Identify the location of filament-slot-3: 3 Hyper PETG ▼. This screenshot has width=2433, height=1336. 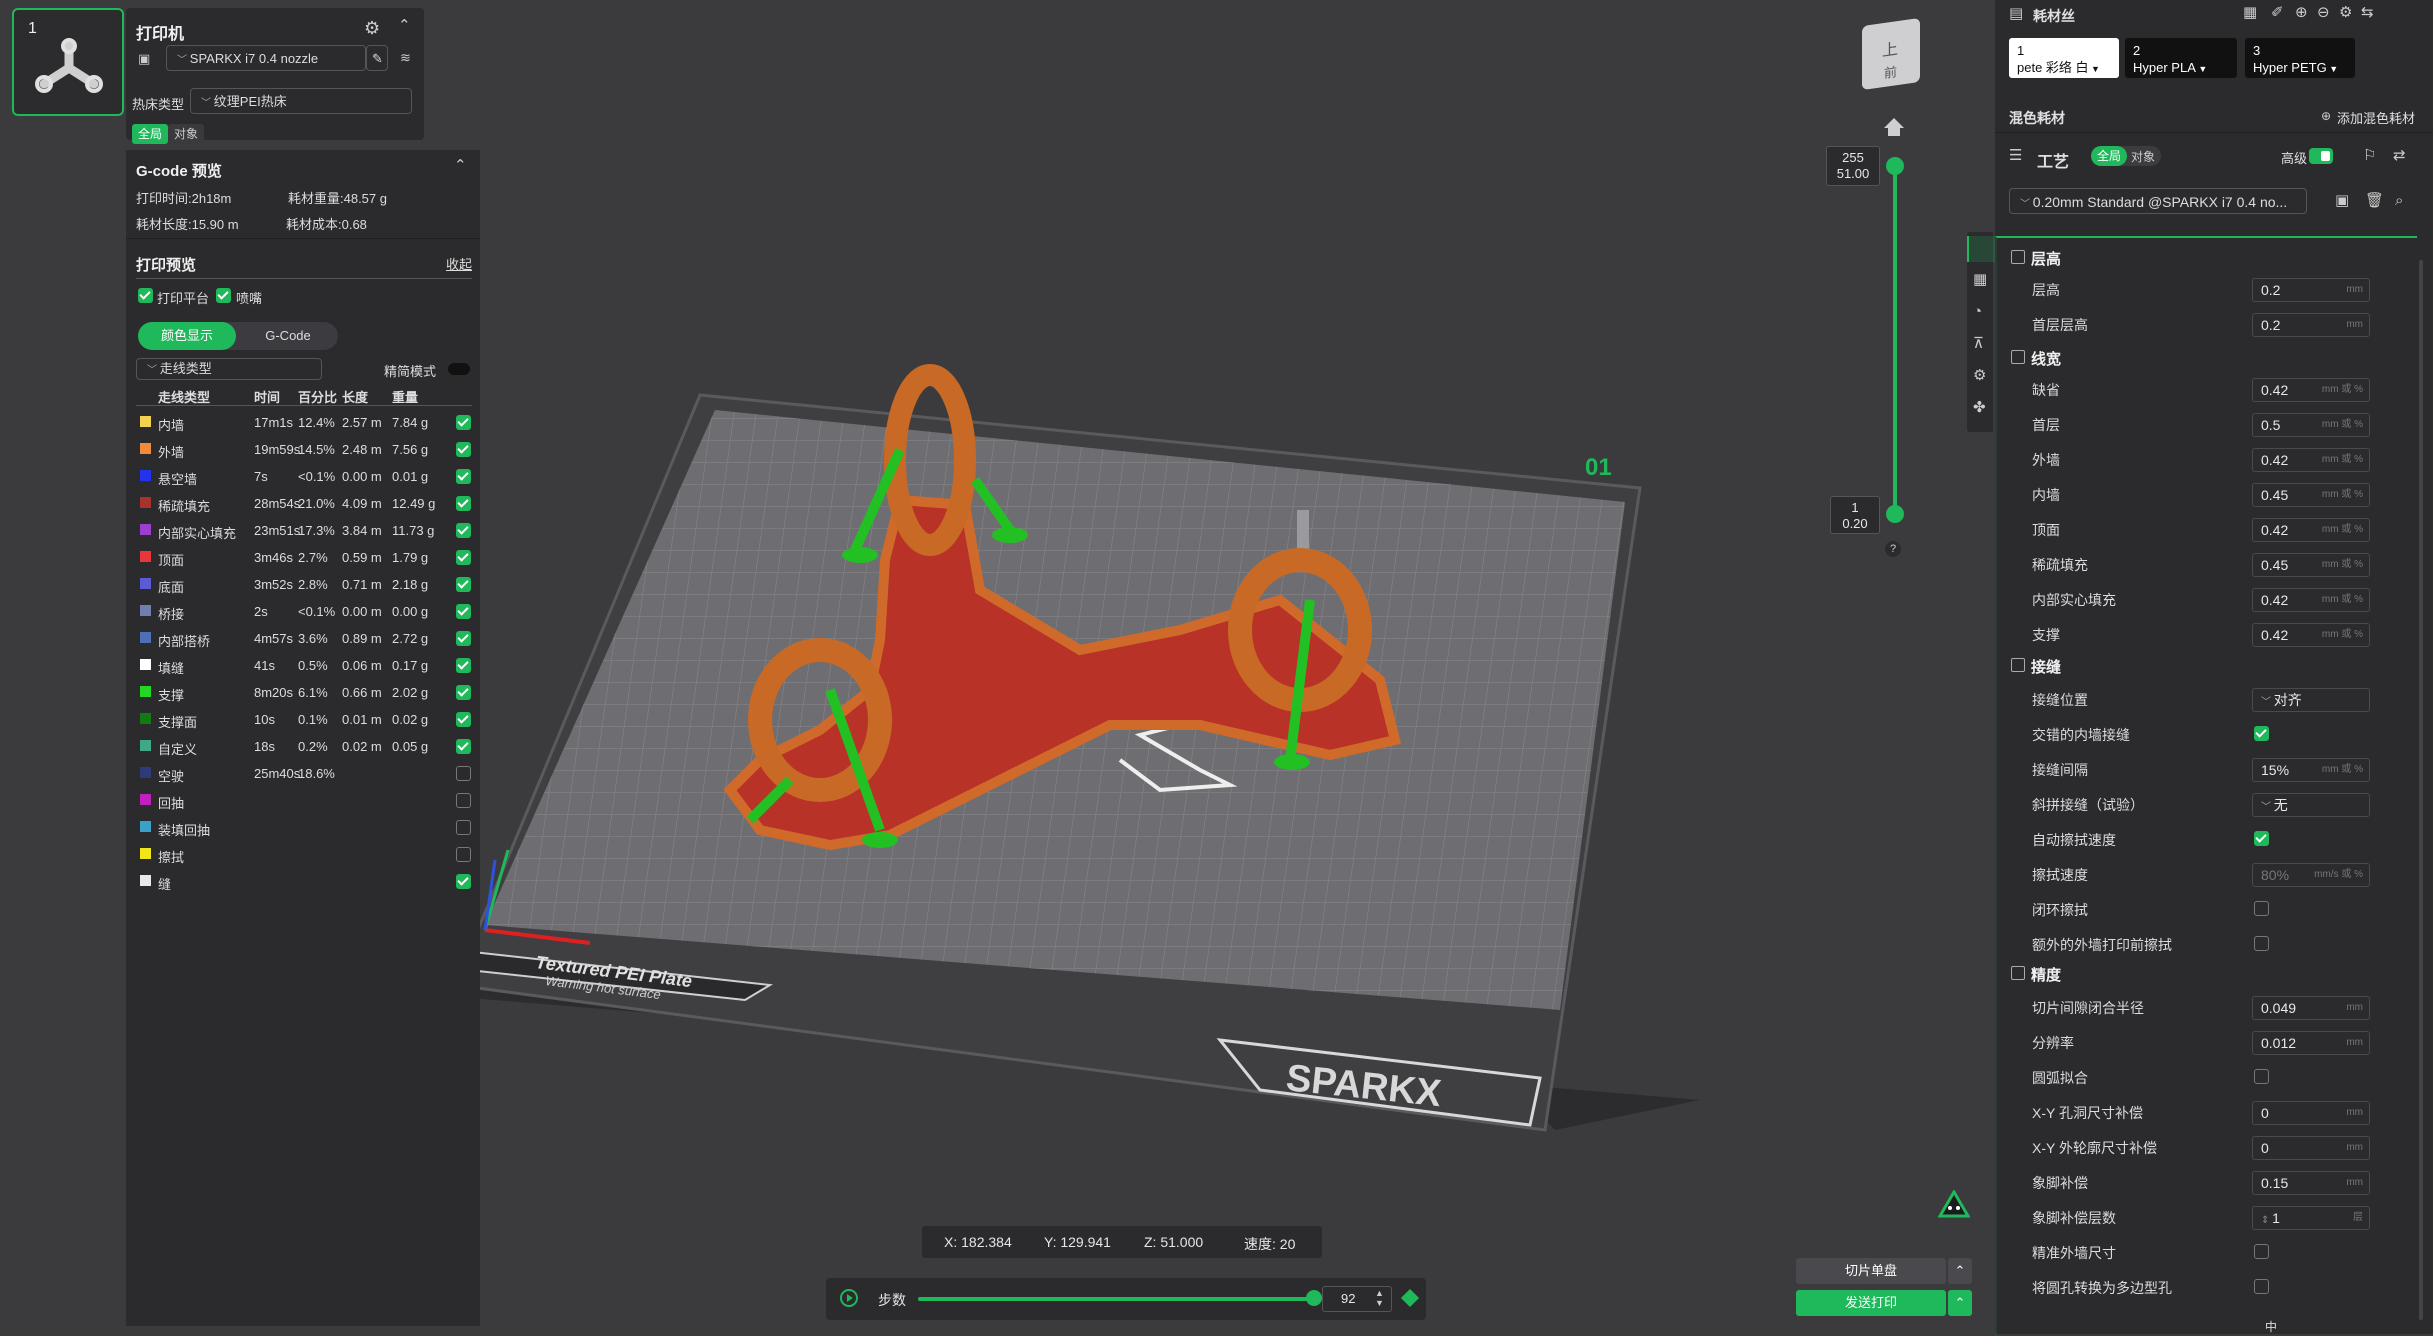
(2300, 58).